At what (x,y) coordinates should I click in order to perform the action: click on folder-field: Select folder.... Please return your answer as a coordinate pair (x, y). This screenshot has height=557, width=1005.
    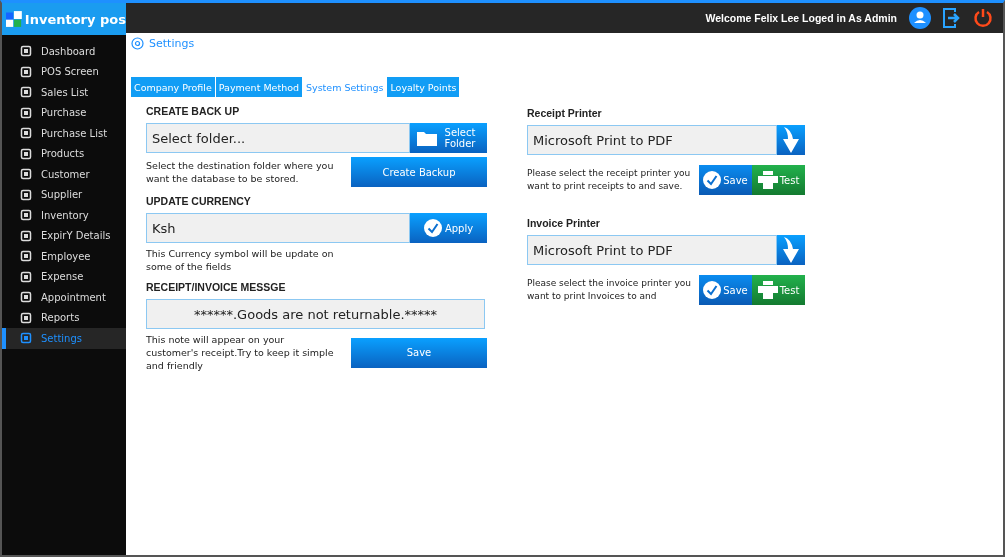
    Looking at the image, I should click on (278, 138).